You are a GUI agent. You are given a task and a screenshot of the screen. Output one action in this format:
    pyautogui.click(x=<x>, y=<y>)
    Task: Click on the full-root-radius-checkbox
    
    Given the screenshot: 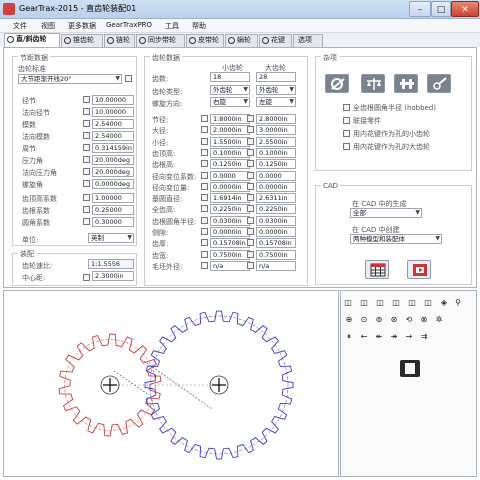 What is the action you would take?
    pyautogui.click(x=346, y=107)
    